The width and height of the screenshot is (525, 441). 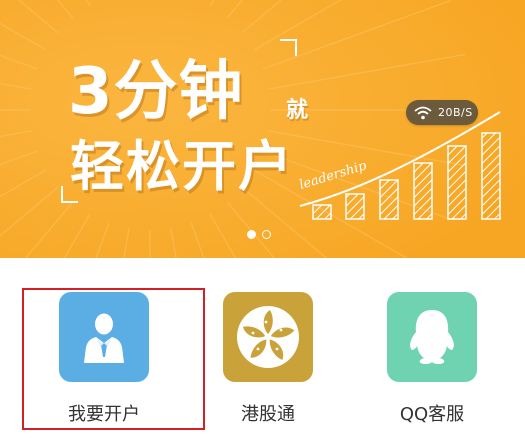 What do you see at coordinates (182, 166) in the screenshot?
I see `slogan-line-2: 轻松开户` at bounding box center [182, 166].